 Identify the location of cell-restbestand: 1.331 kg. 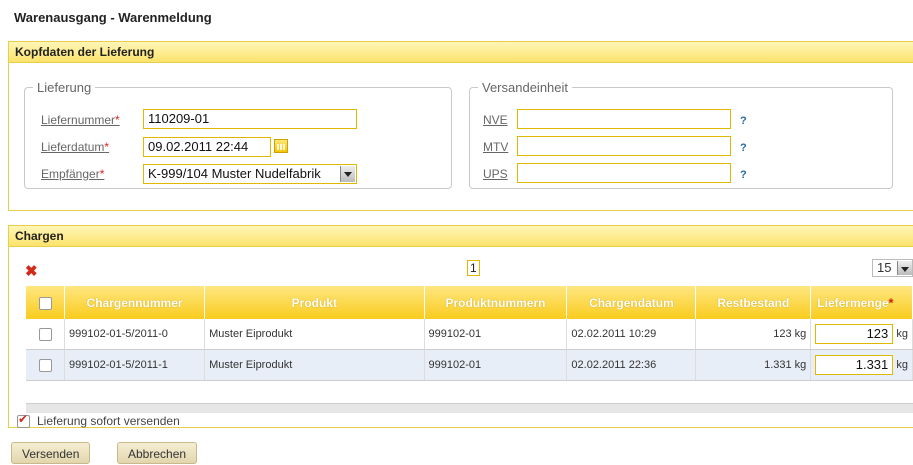
(753, 365).